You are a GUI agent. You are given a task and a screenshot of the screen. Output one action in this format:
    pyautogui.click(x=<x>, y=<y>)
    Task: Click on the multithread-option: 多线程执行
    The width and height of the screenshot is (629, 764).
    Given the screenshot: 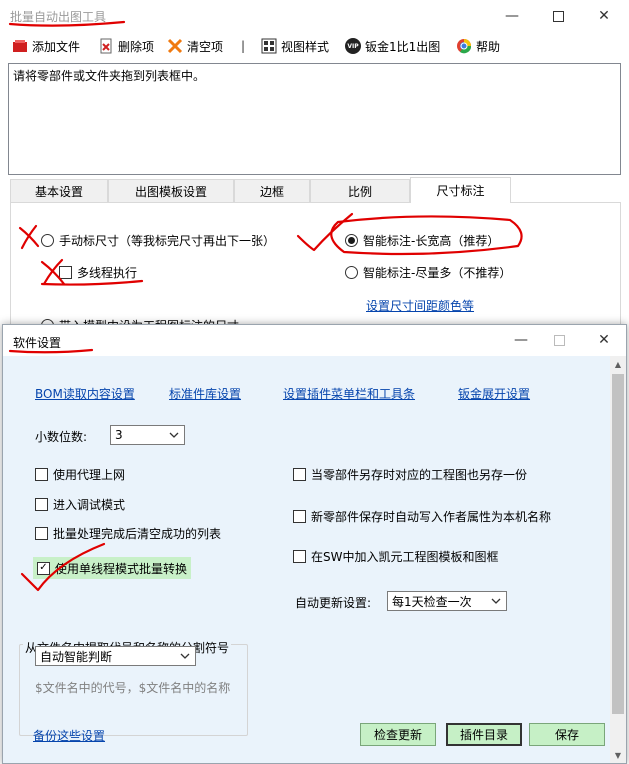 What is the action you would take?
    pyautogui.click(x=98, y=272)
    